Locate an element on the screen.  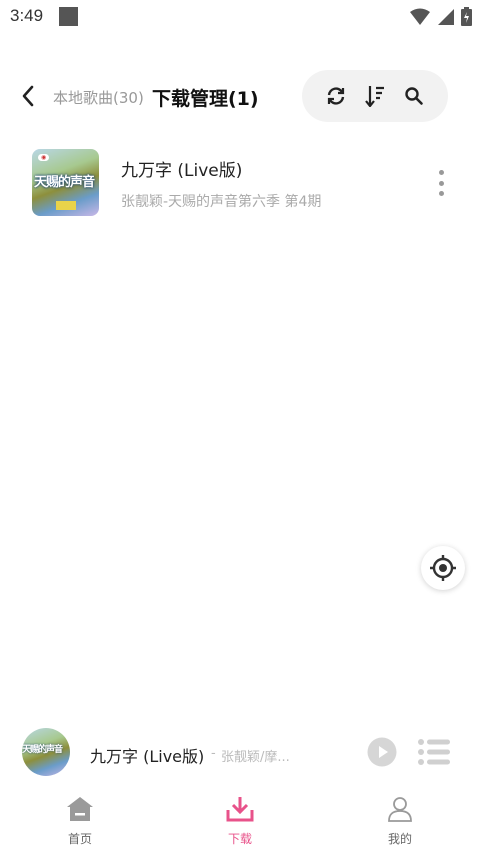
nav-download: 下载 is located at coordinates (240, 820).